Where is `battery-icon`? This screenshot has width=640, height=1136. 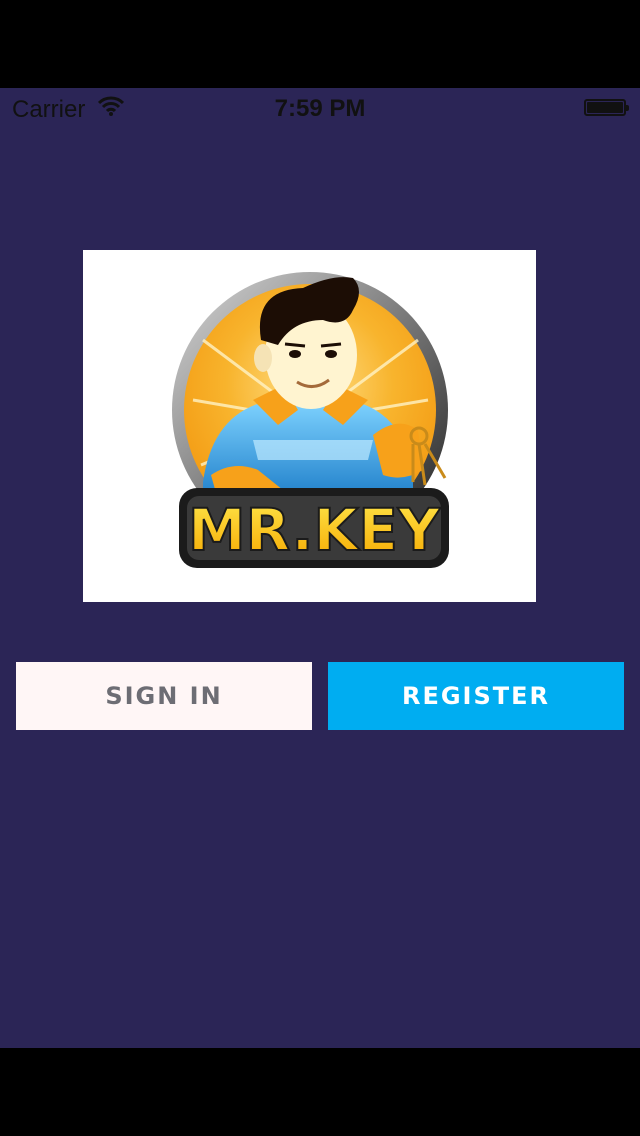
battery-icon is located at coordinates (606, 107).